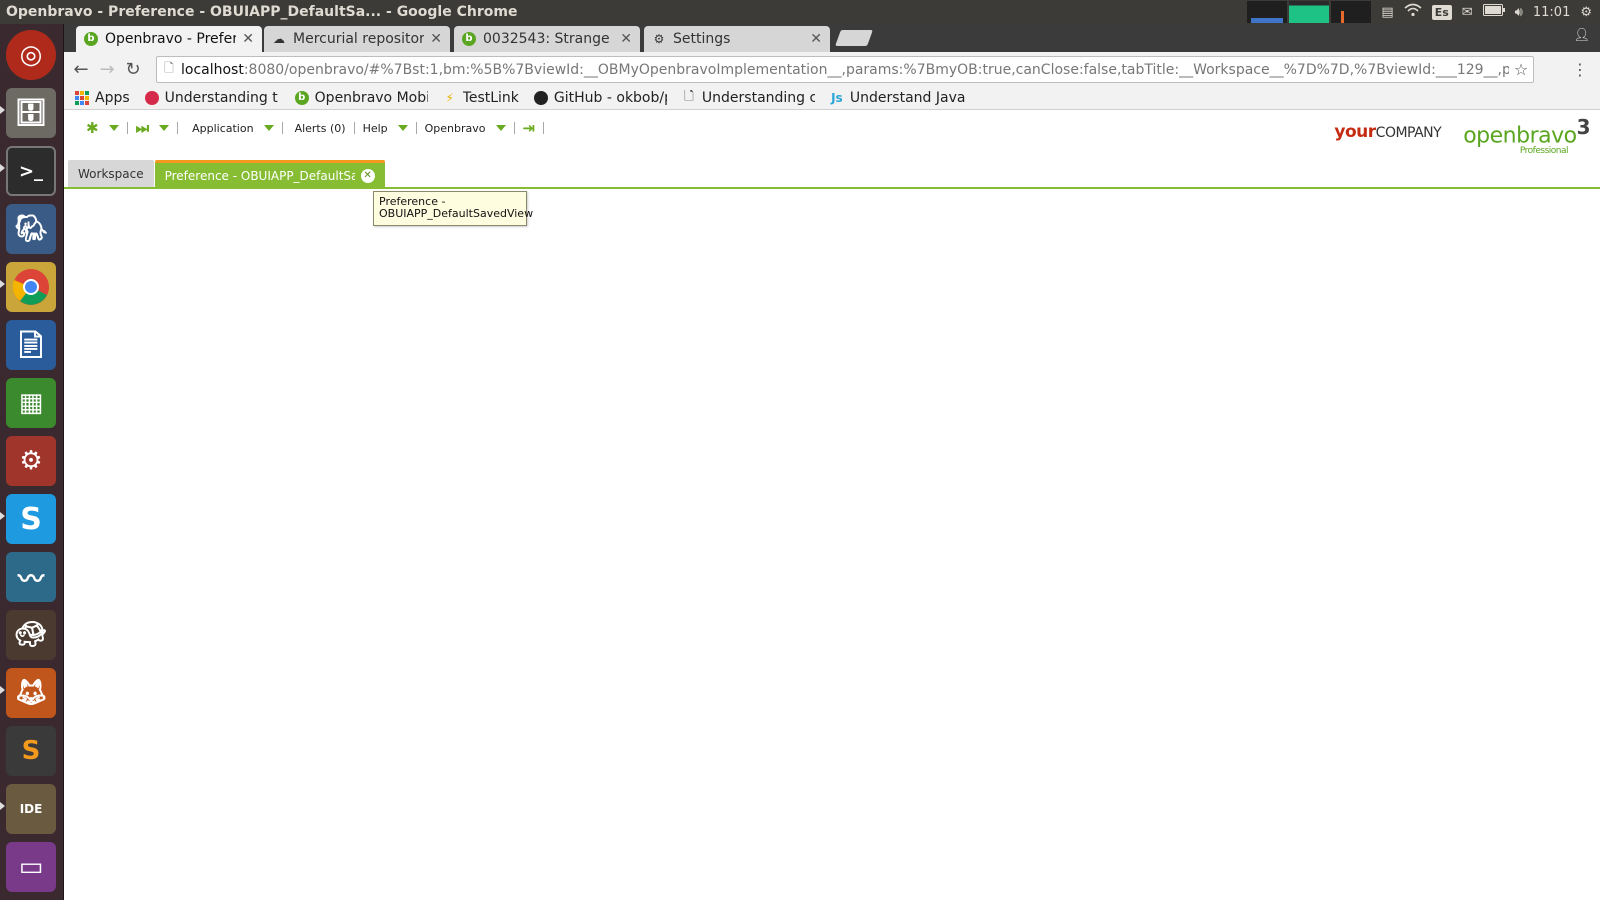 Image resolution: width=1600 pixels, height=900 pixels. What do you see at coordinates (854, 38) in the screenshot?
I see `new-tab-button` at bounding box center [854, 38].